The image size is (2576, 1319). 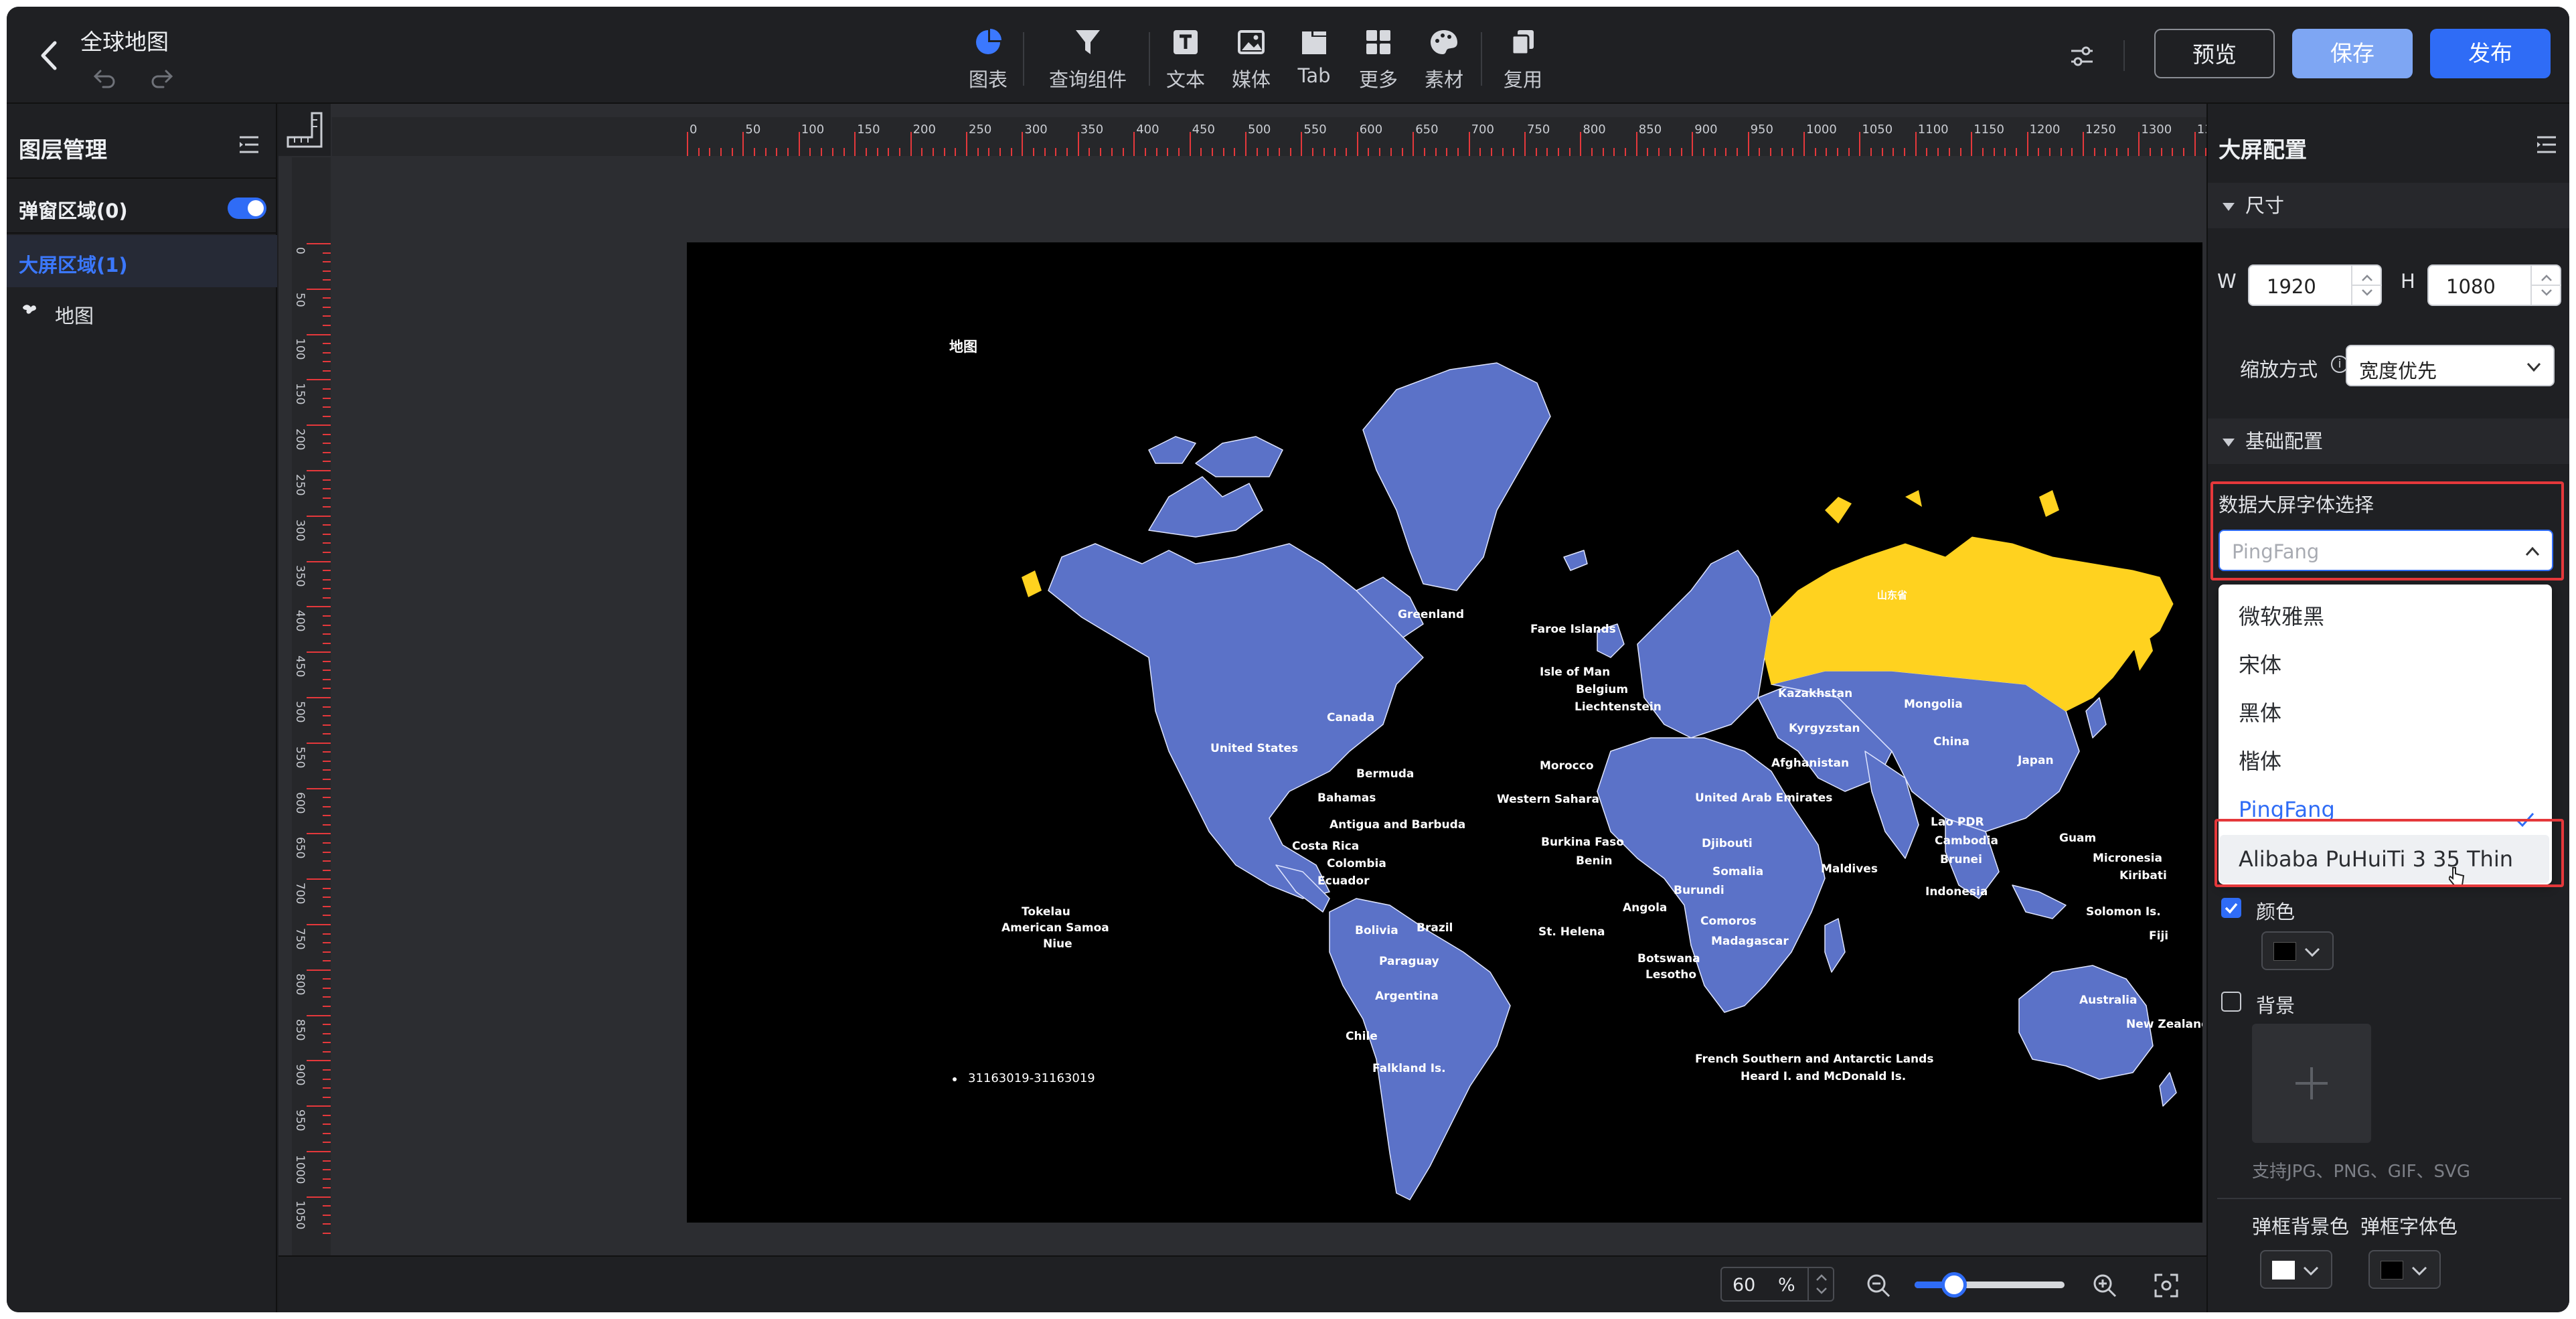 I want to click on color-picker, so click(x=2297, y=950).